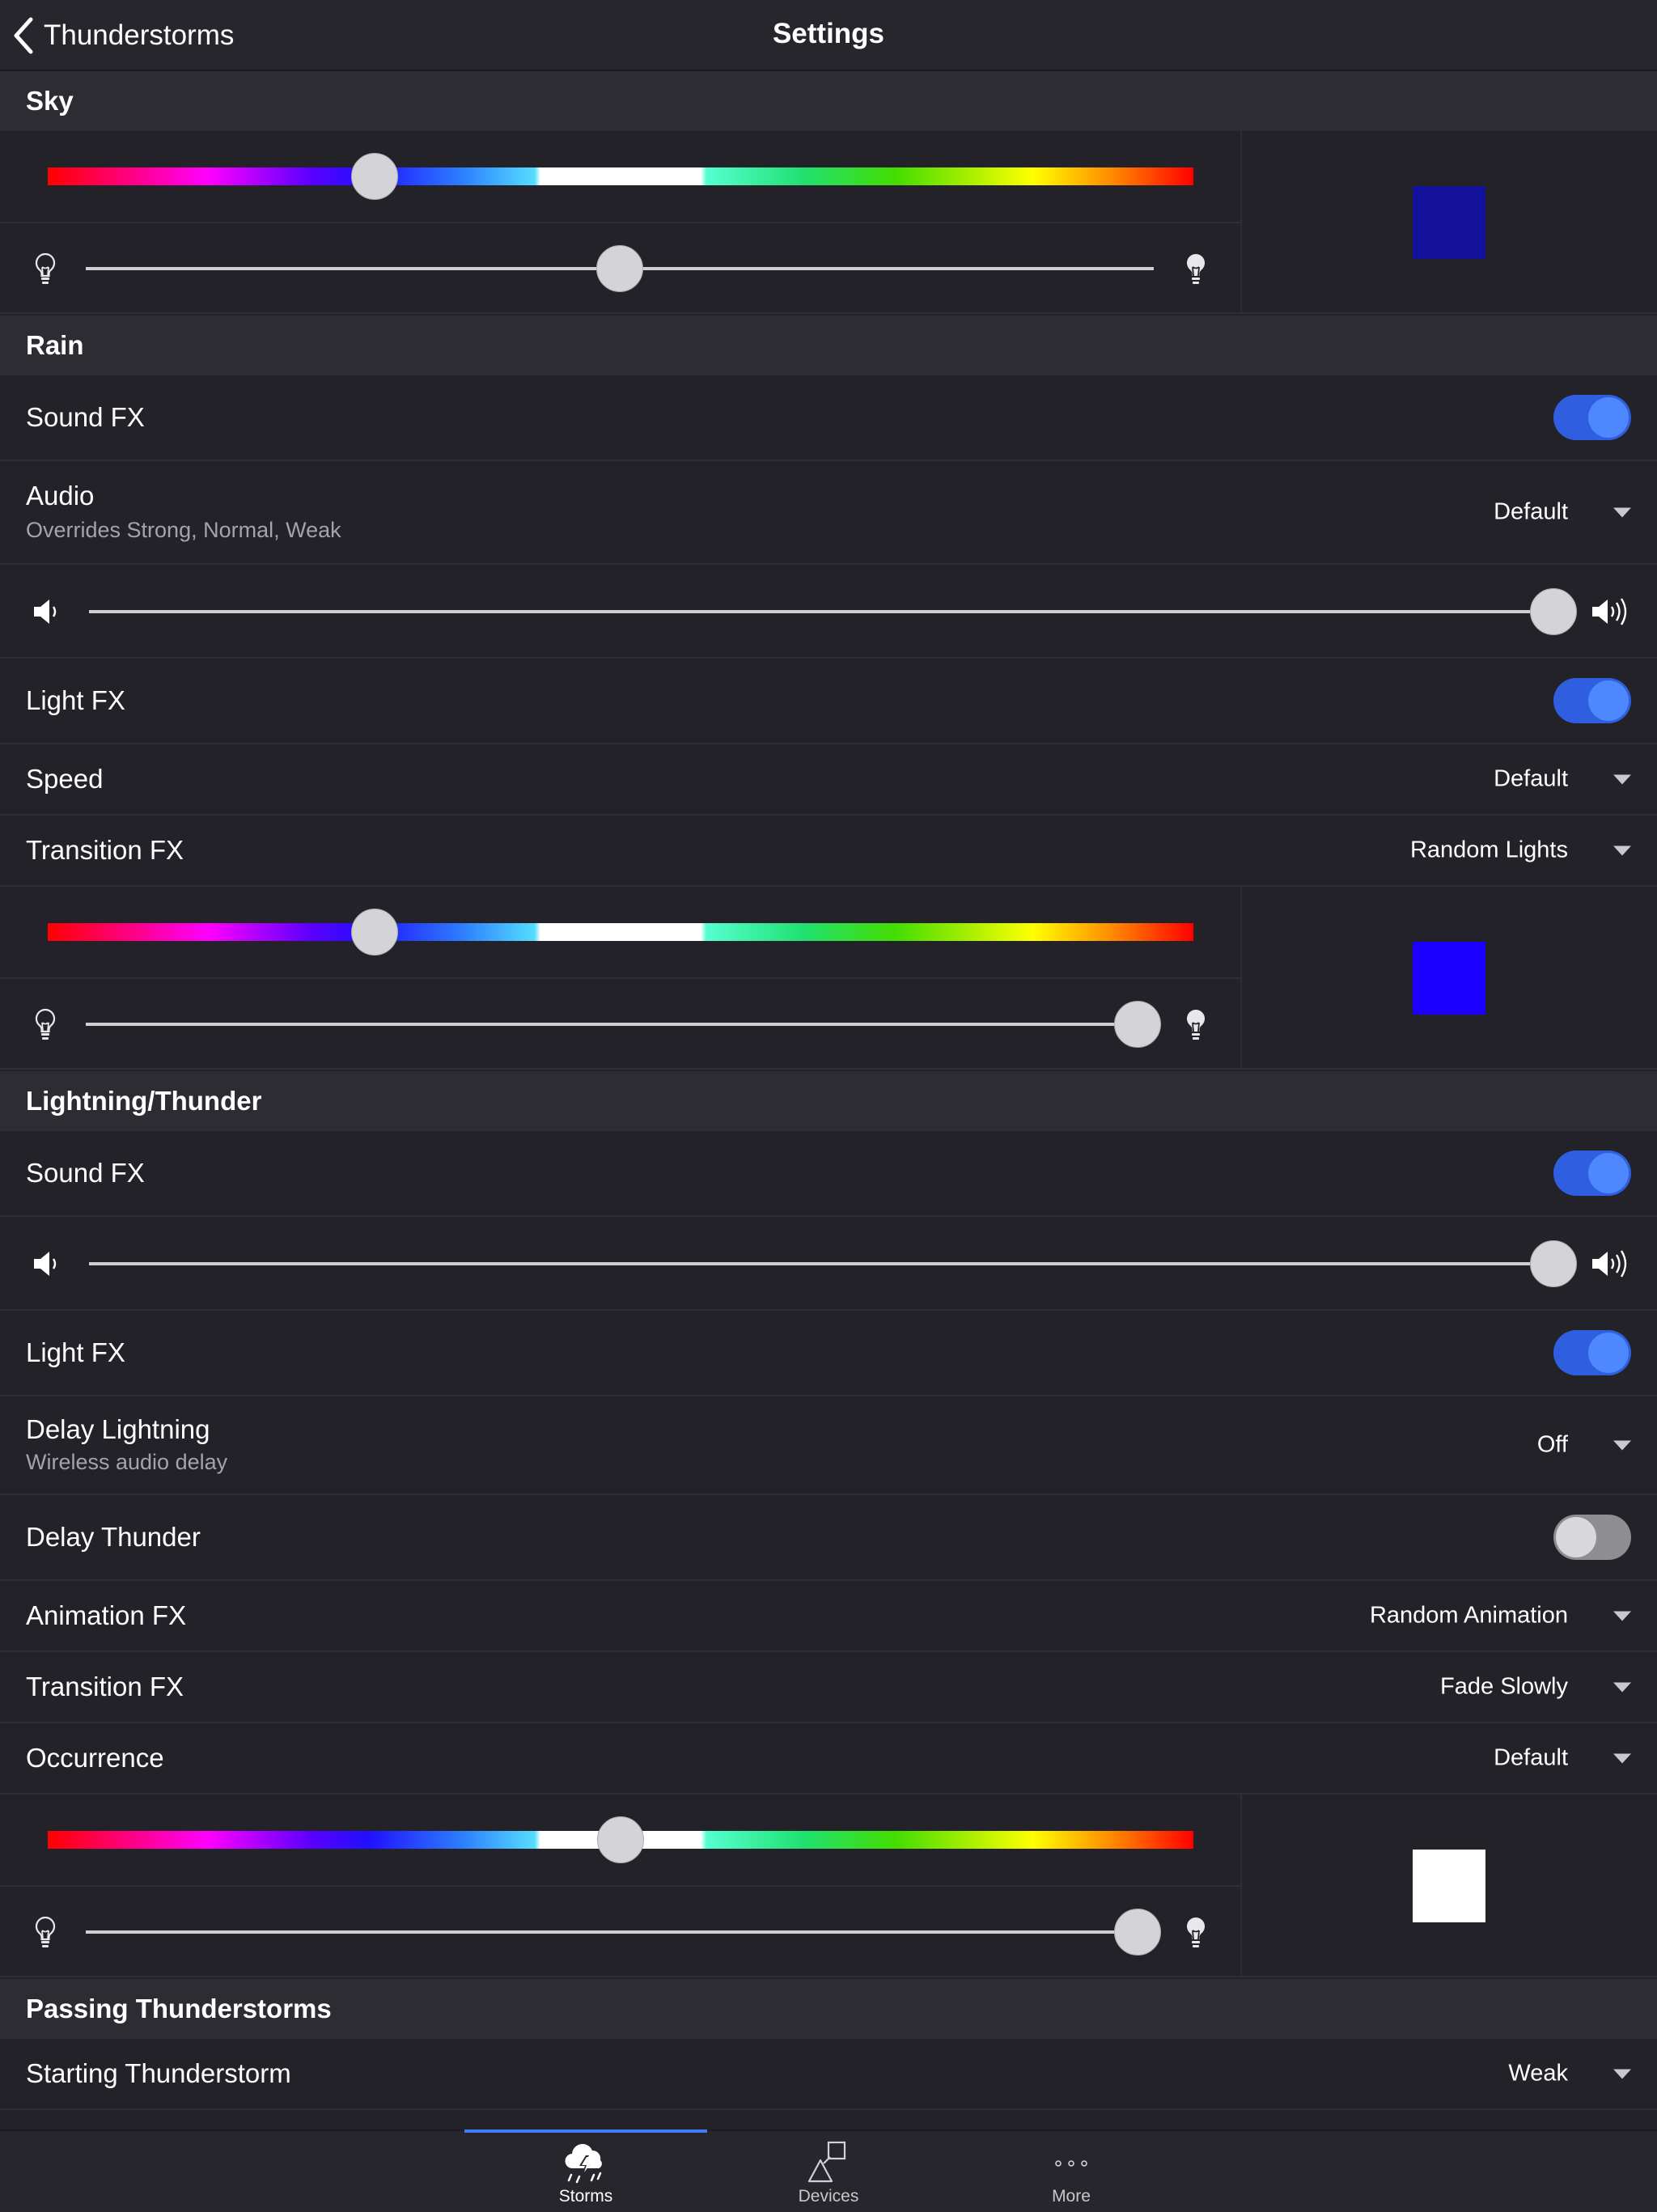 This screenshot has width=1657, height=2212. I want to click on delay-thunder-row: Delay Thunder, so click(828, 1538).